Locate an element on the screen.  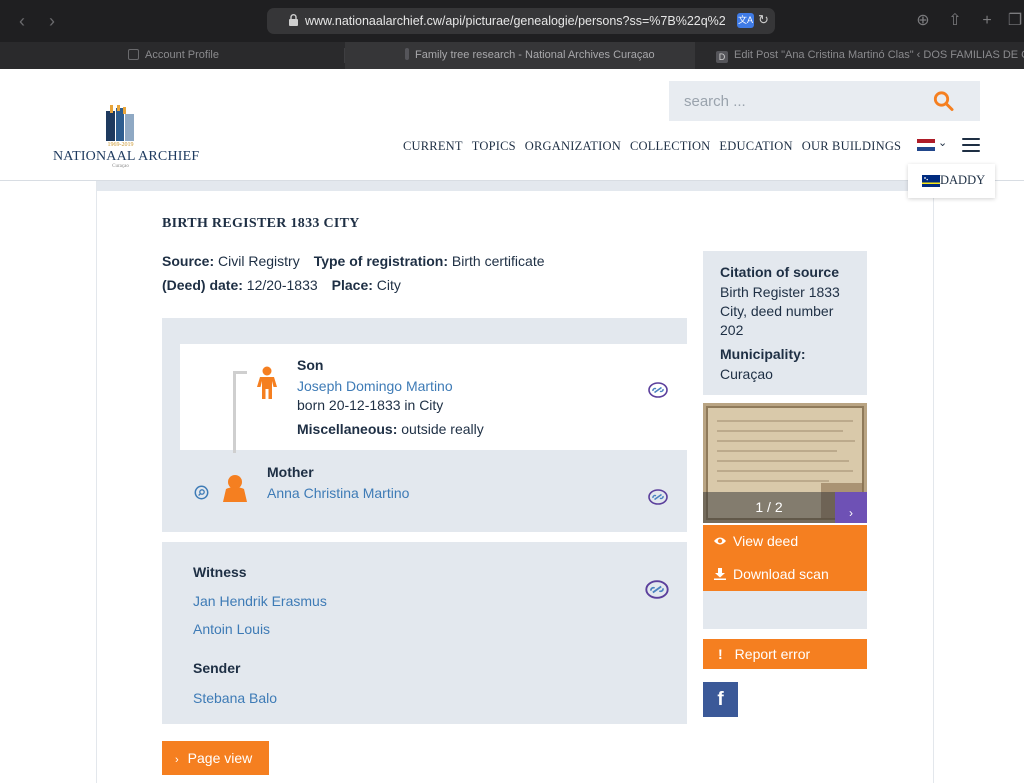
search-person-icon is located at coordinates (201, 492).